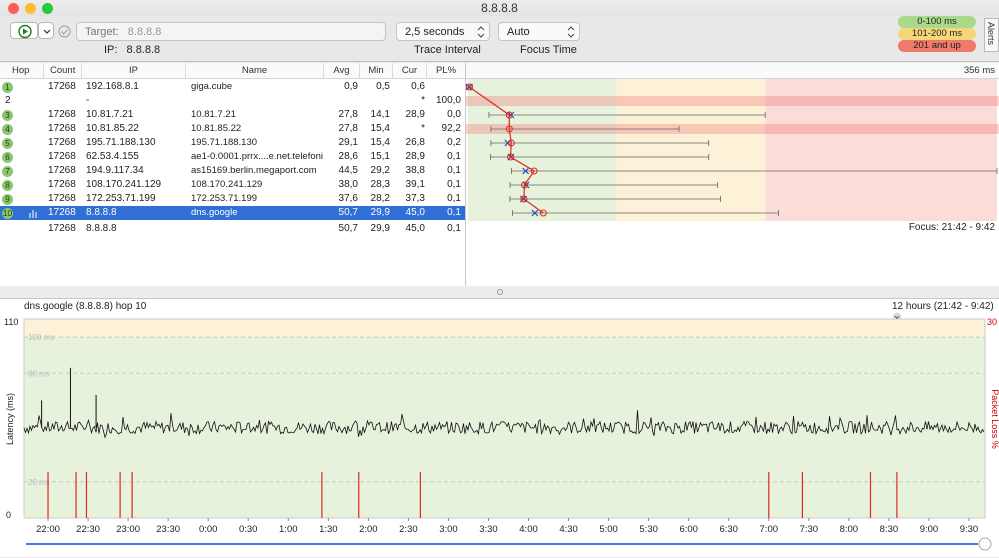 This screenshot has height=558, width=999. What do you see at coordinates (454, 142) in the screenshot?
I see `pl-cell: 0,2` at bounding box center [454, 142].